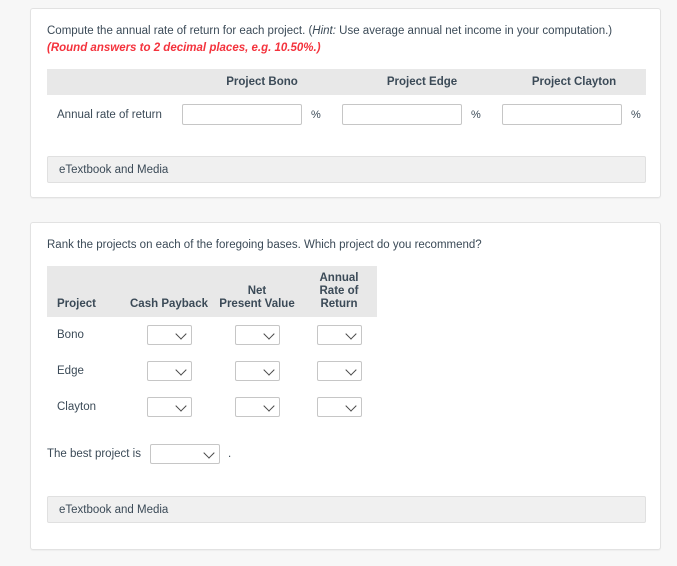 This screenshot has width=677, height=566. I want to click on rank-cell-clayton-npv, so click(257, 407).